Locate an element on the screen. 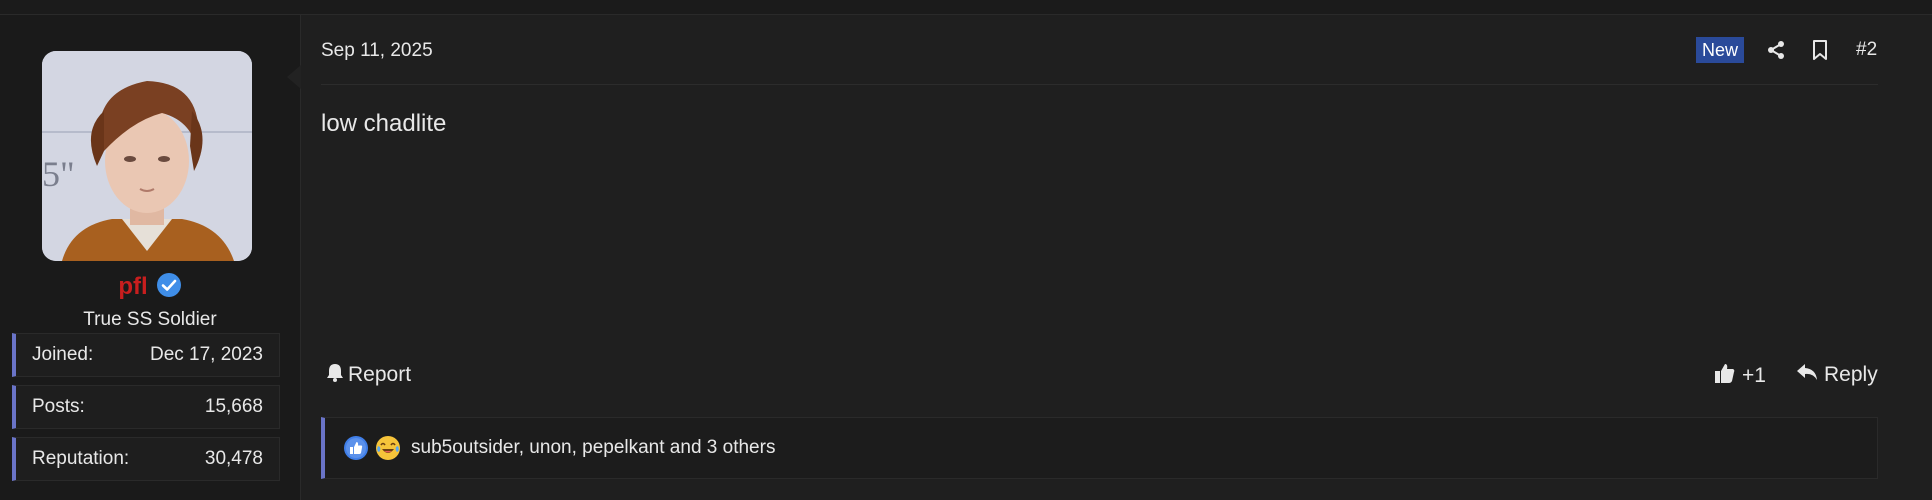 This screenshot has width=1932, height=500. like-label: +1 is located at coordinates (1754, 375).